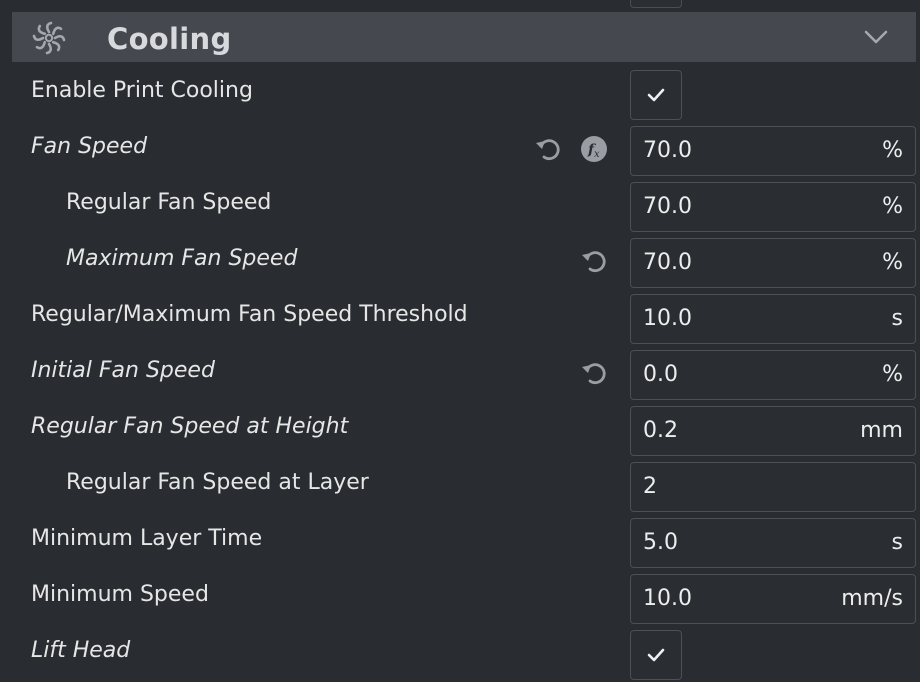 The width and height of the screenshot is (920, 682). Describe the element at coordinates (460, 94) in the screenshot. I see `setting-row-enable-print-cooling: Enable Print Cooling` at that location.